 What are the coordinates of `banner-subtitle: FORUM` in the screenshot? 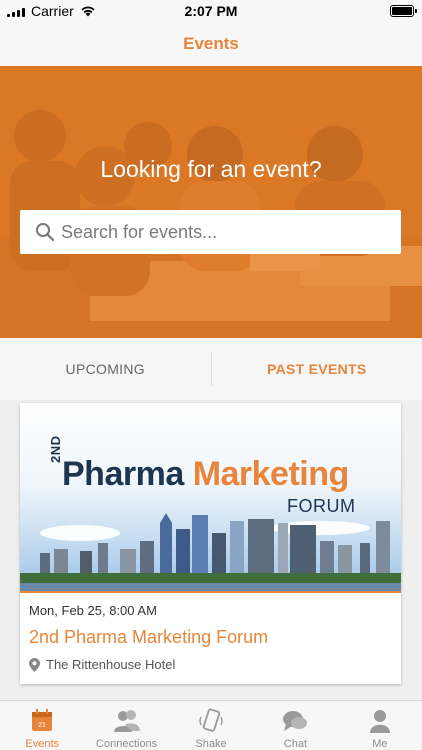 It's located at (321, 506).